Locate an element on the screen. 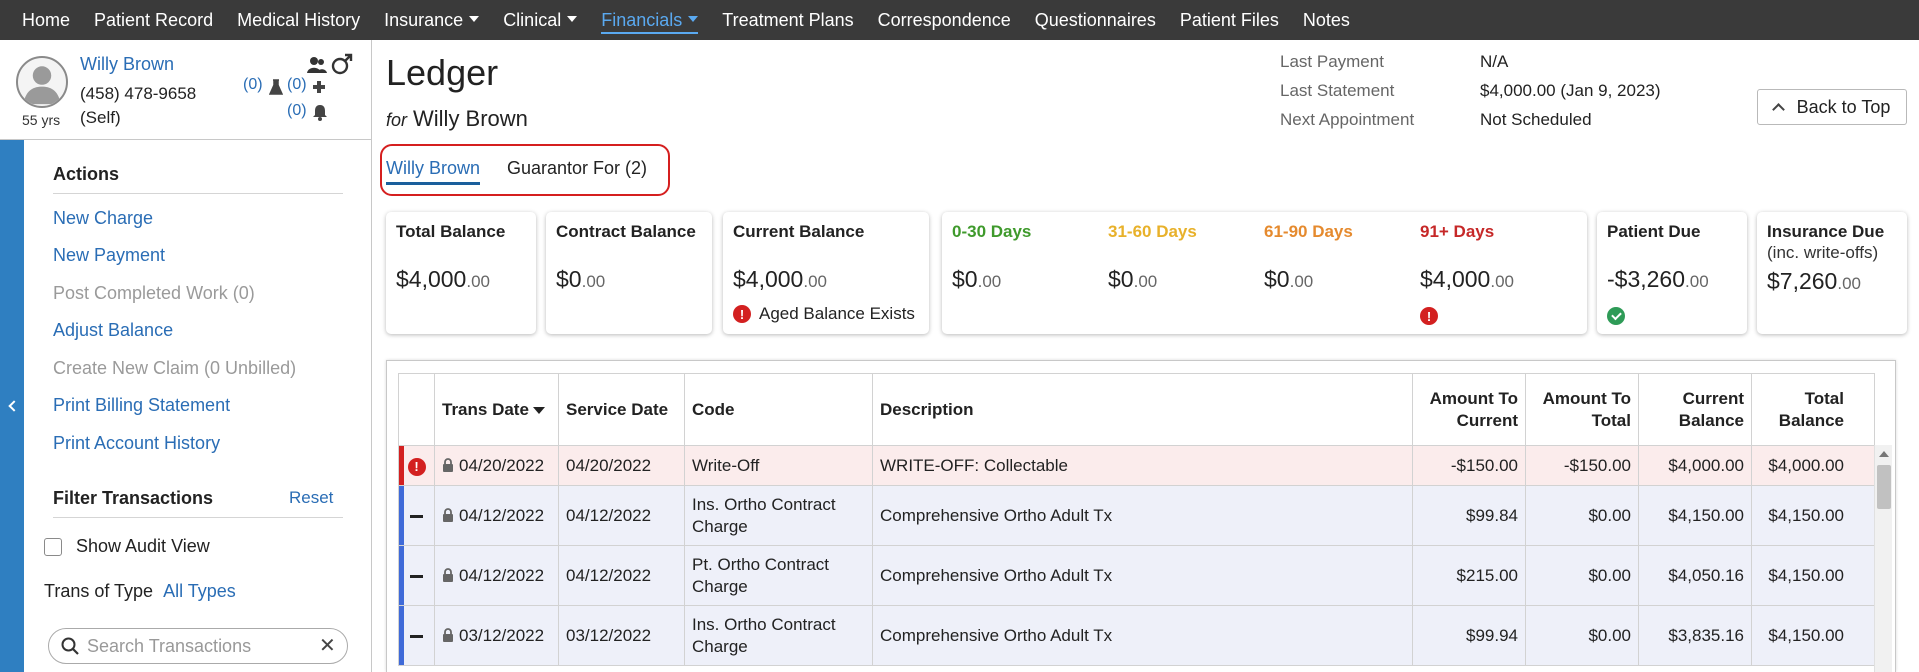  clear-search-icon: ✕ is located at coordinates (327, 646).